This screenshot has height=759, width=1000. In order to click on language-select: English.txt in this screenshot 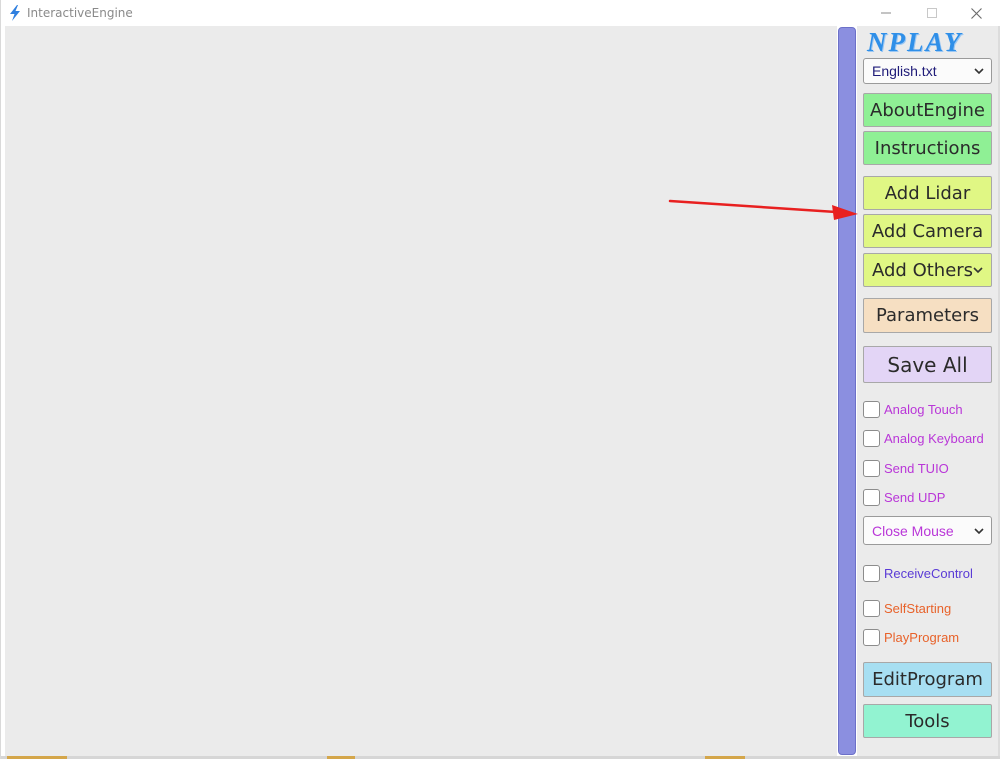, I will do `click(927, 71)`.